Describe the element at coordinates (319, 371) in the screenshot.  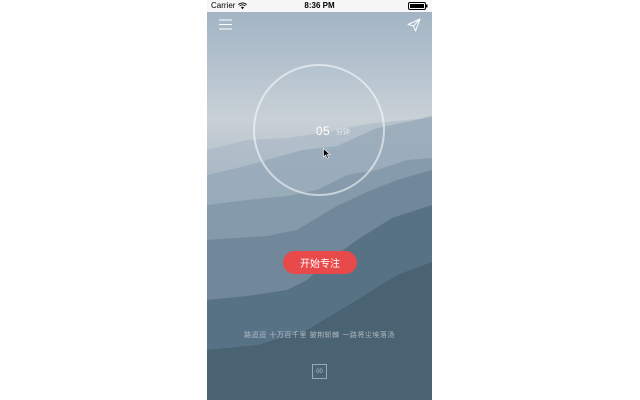
I see `session-counter: 00` at that location.